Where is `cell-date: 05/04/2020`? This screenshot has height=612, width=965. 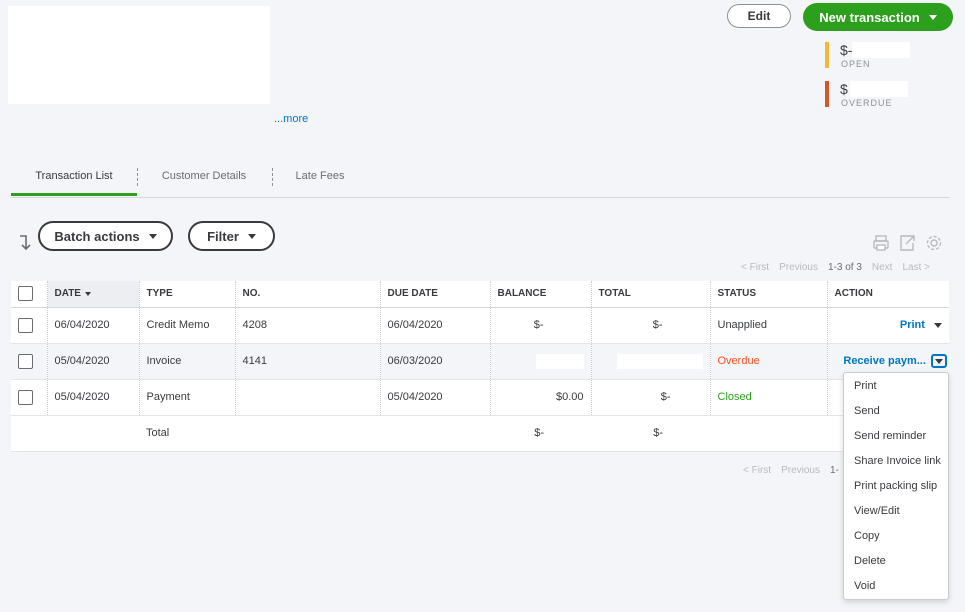
cell-date: 05/04/2020 is located at coordinates (93, 397).